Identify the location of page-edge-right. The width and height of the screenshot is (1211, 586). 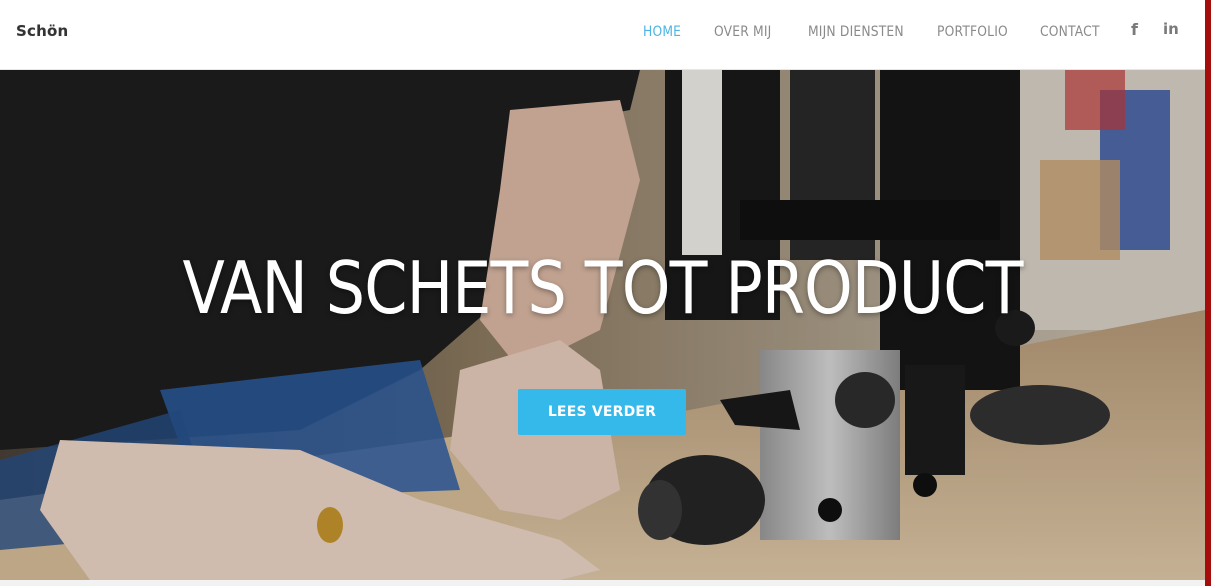
(1208, 293).